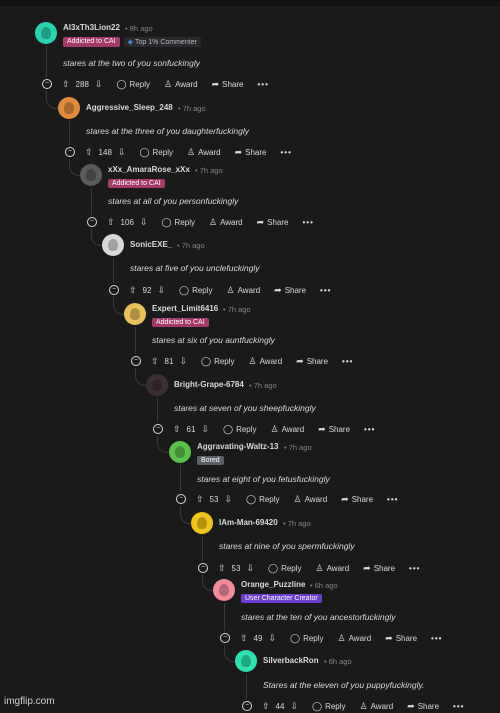  What do you see at coordinates (151, 244) in the screenshot?
I see `username: SonicEXE_` at bounding box center [151, 244].